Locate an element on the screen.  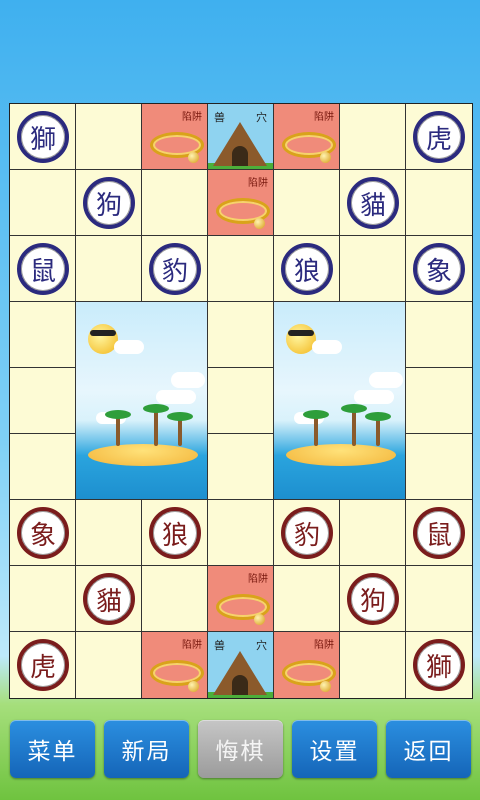
blue-piece: 獅 is located at coordinates (43, 137).